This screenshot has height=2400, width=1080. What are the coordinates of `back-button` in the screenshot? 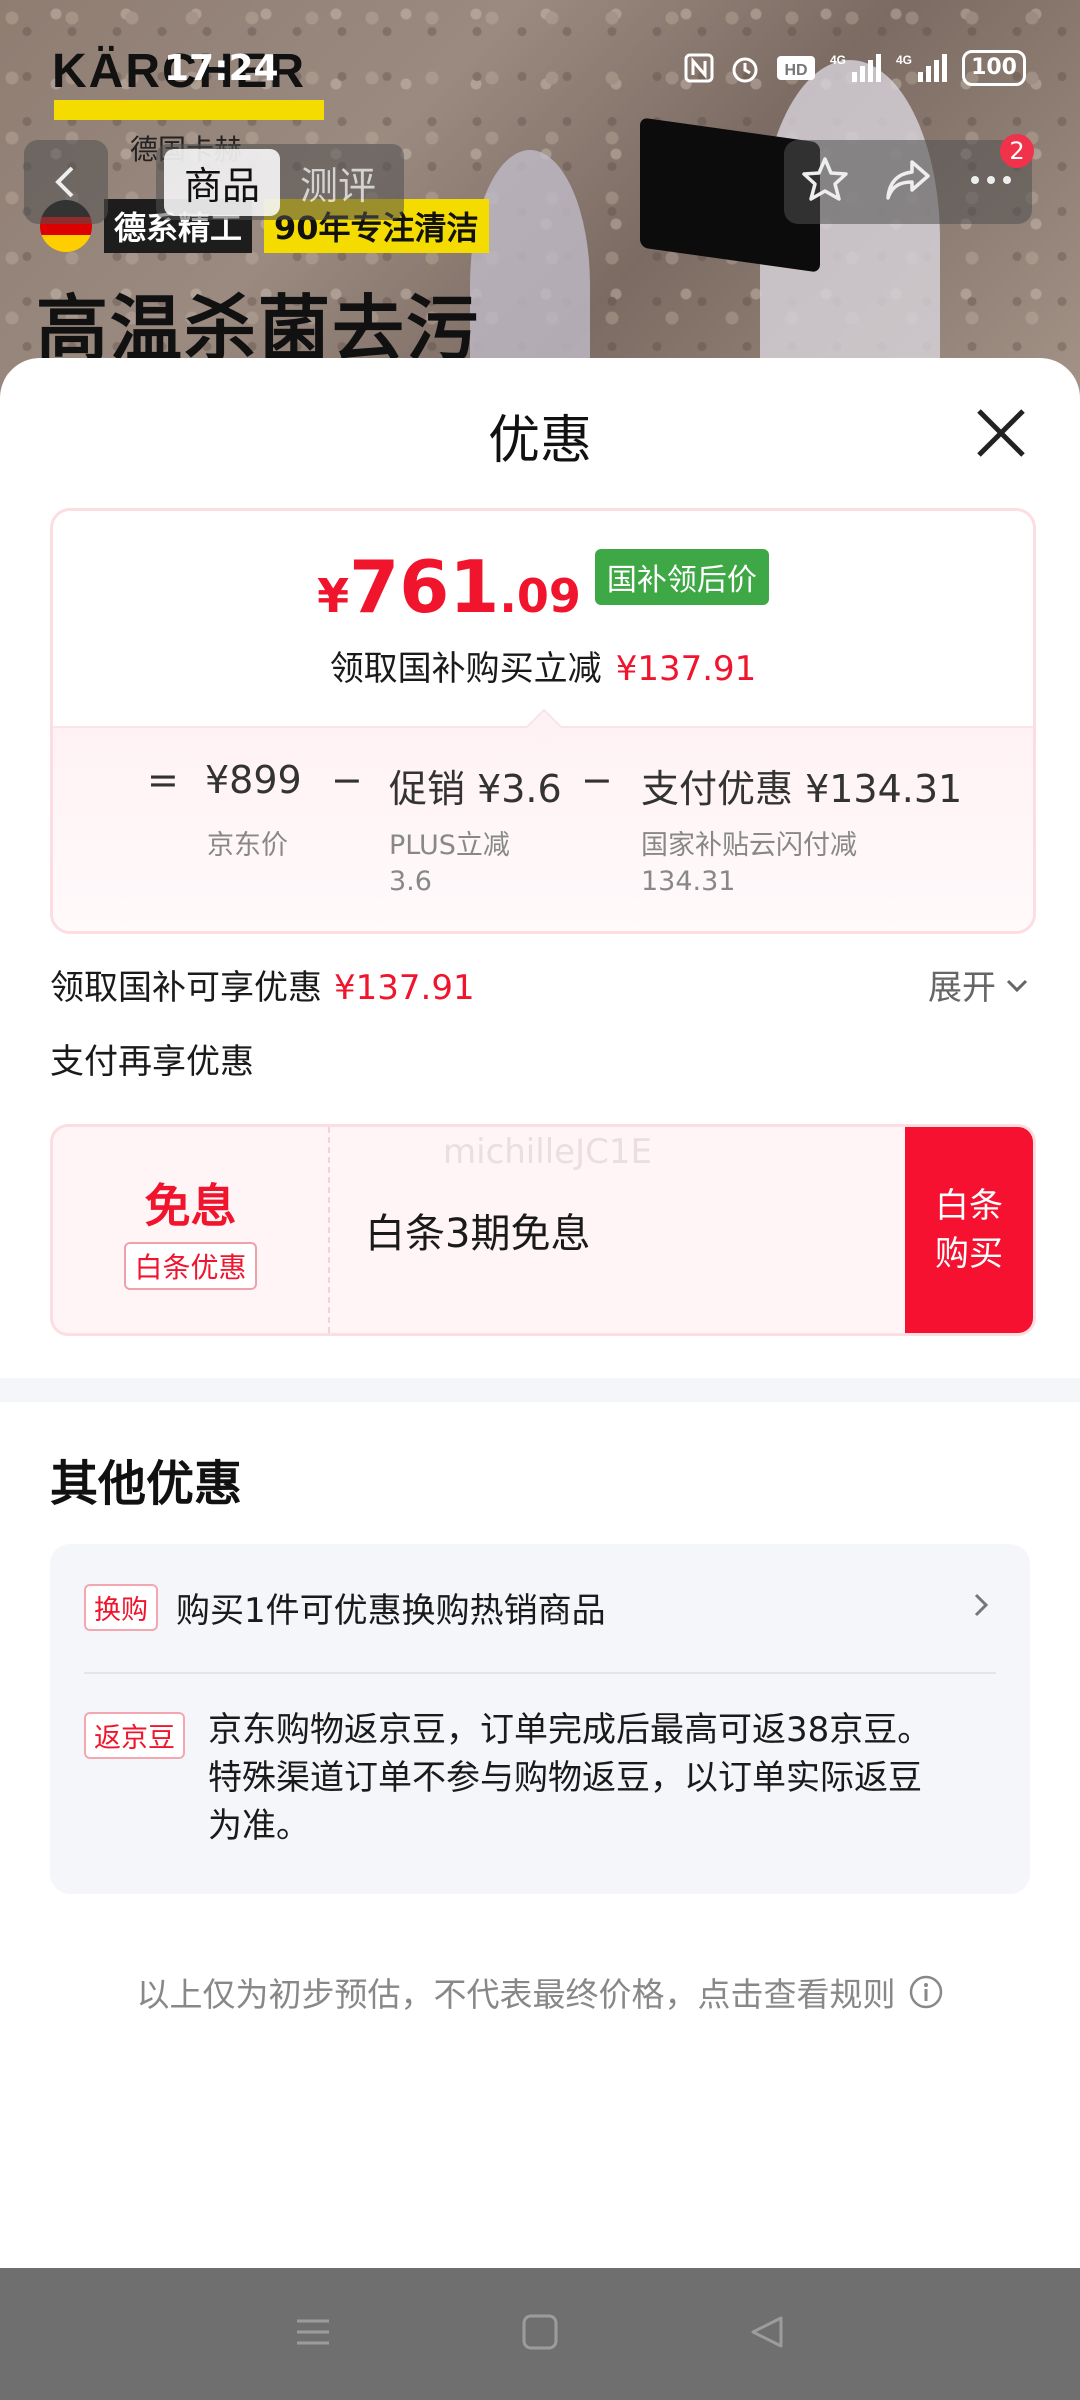 It's located at (66, 182).